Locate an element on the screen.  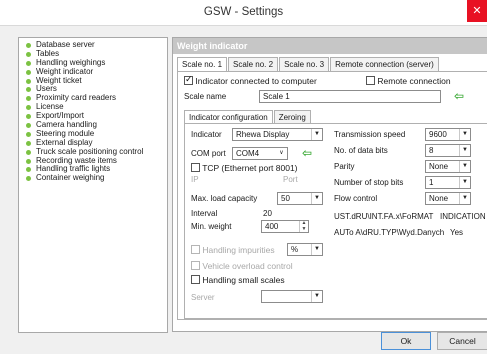
transmission-speed-select: 9600 ▼ is located at coordinates (448, 134).